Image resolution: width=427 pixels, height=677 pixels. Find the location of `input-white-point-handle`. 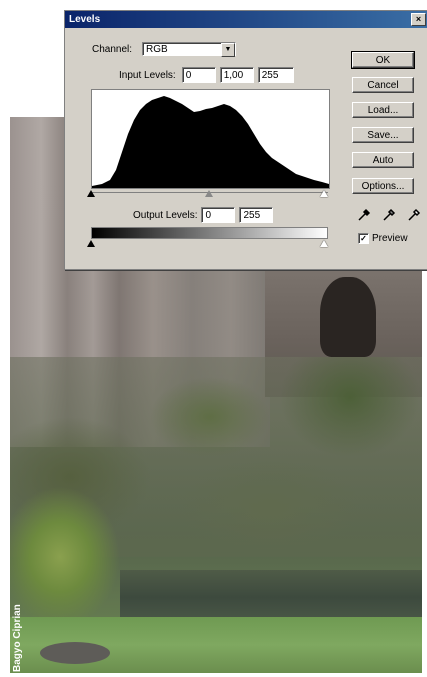

input-white-point-handle is located at coordinates (324, 193).